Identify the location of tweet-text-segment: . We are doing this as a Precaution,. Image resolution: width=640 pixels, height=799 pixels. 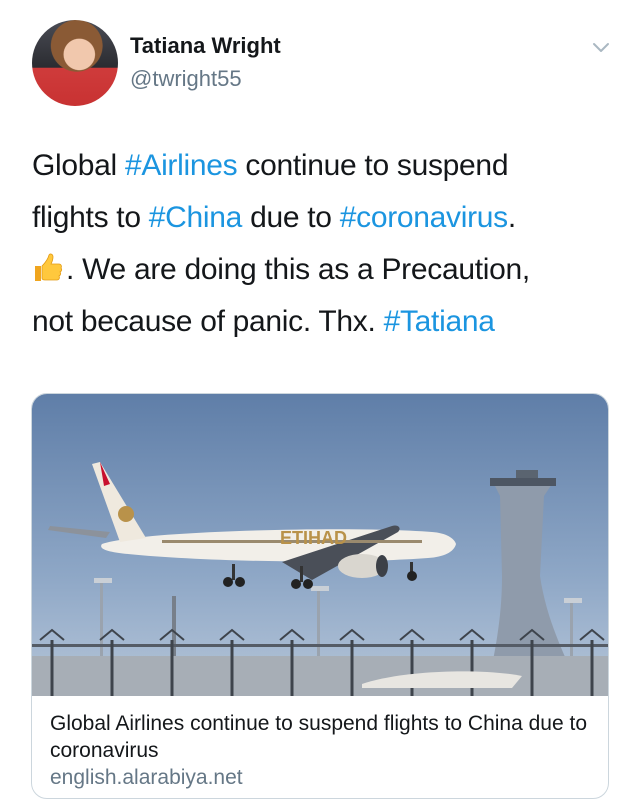
(298, 269).